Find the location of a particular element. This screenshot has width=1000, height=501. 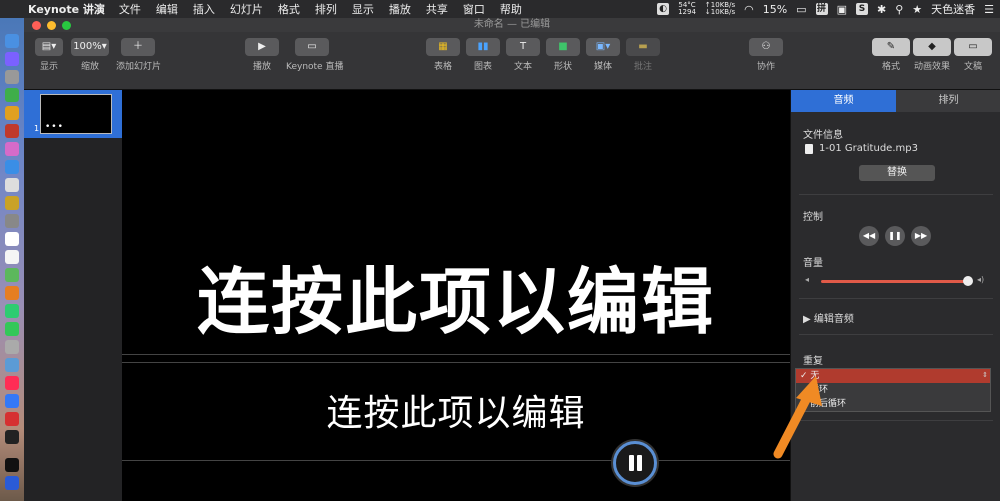

menu-play: 播放 is located at coordinates (400, 9).